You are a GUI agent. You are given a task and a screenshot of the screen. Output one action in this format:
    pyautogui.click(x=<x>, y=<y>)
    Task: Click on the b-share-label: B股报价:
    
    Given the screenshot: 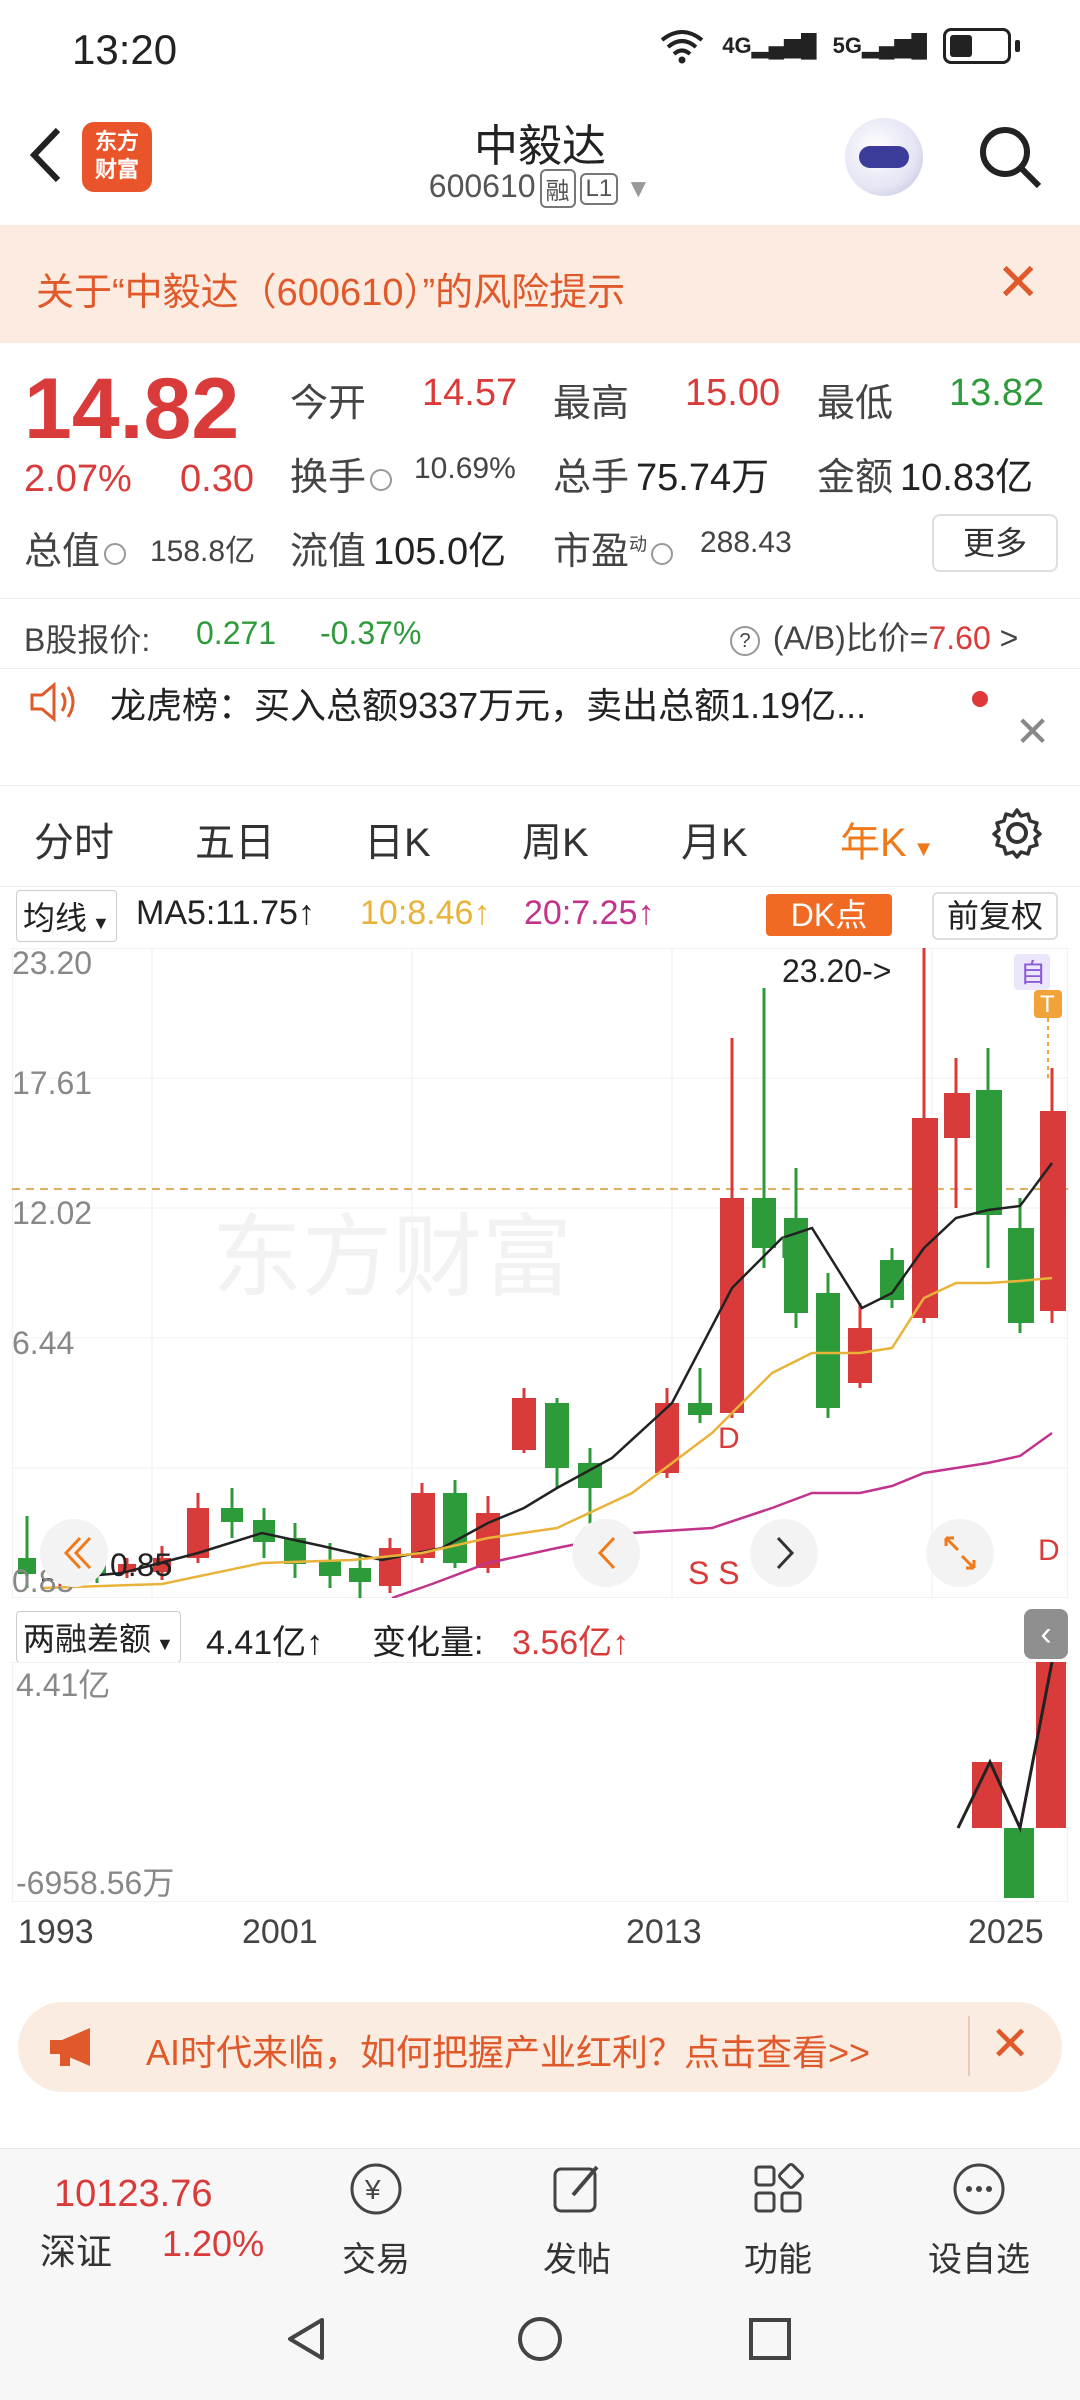 What is the action you would take?
    pyautogui.click(x=87, y=640)
    